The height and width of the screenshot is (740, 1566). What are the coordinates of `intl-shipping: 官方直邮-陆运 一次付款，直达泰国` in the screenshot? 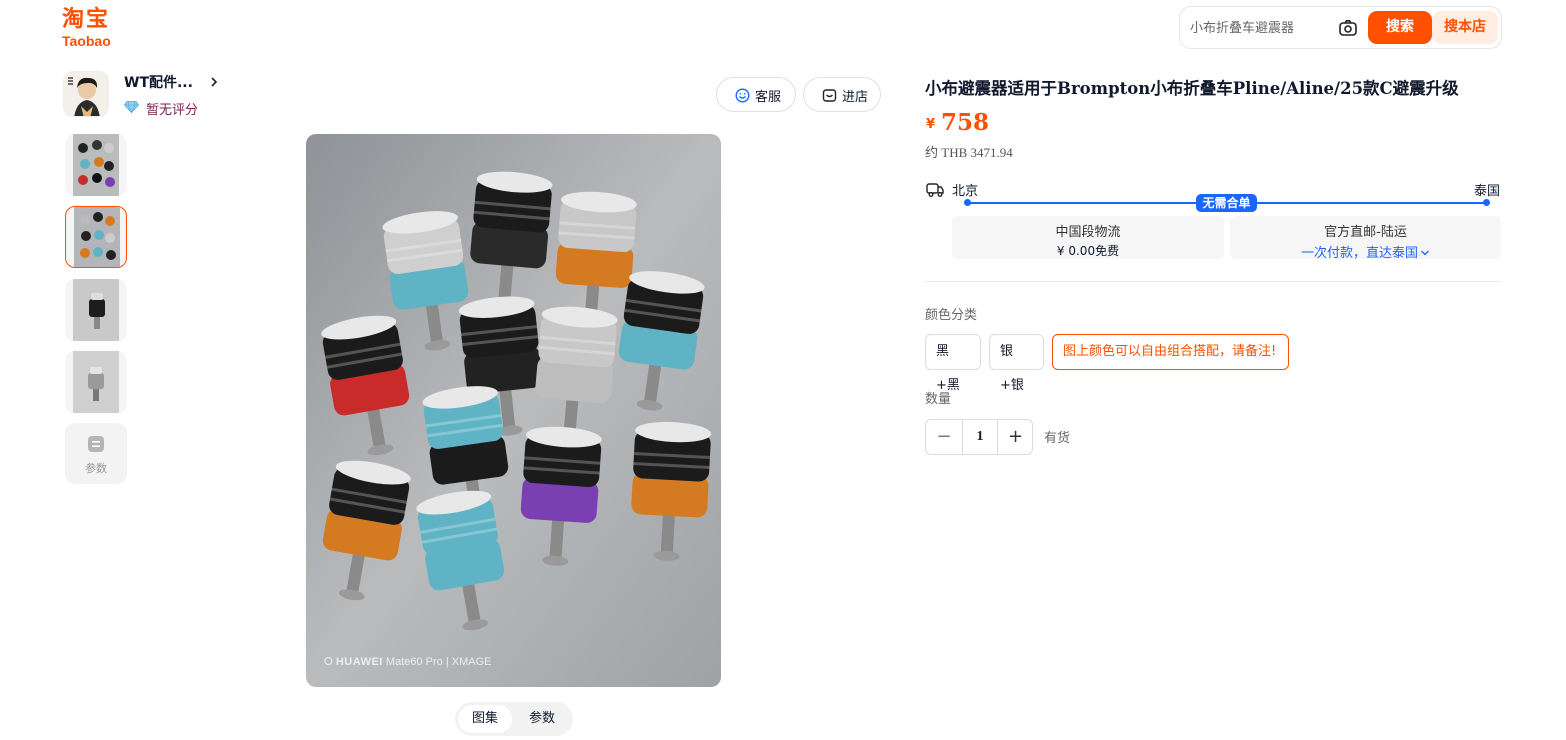 It's located at (1365, 238).